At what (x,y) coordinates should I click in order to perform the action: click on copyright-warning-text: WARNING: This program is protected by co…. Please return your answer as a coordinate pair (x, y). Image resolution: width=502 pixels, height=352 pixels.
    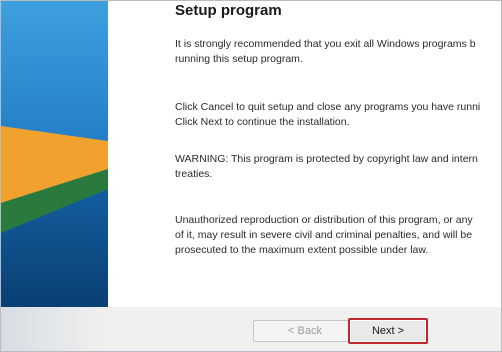
    Looking at the image, I should click on (326, 166).